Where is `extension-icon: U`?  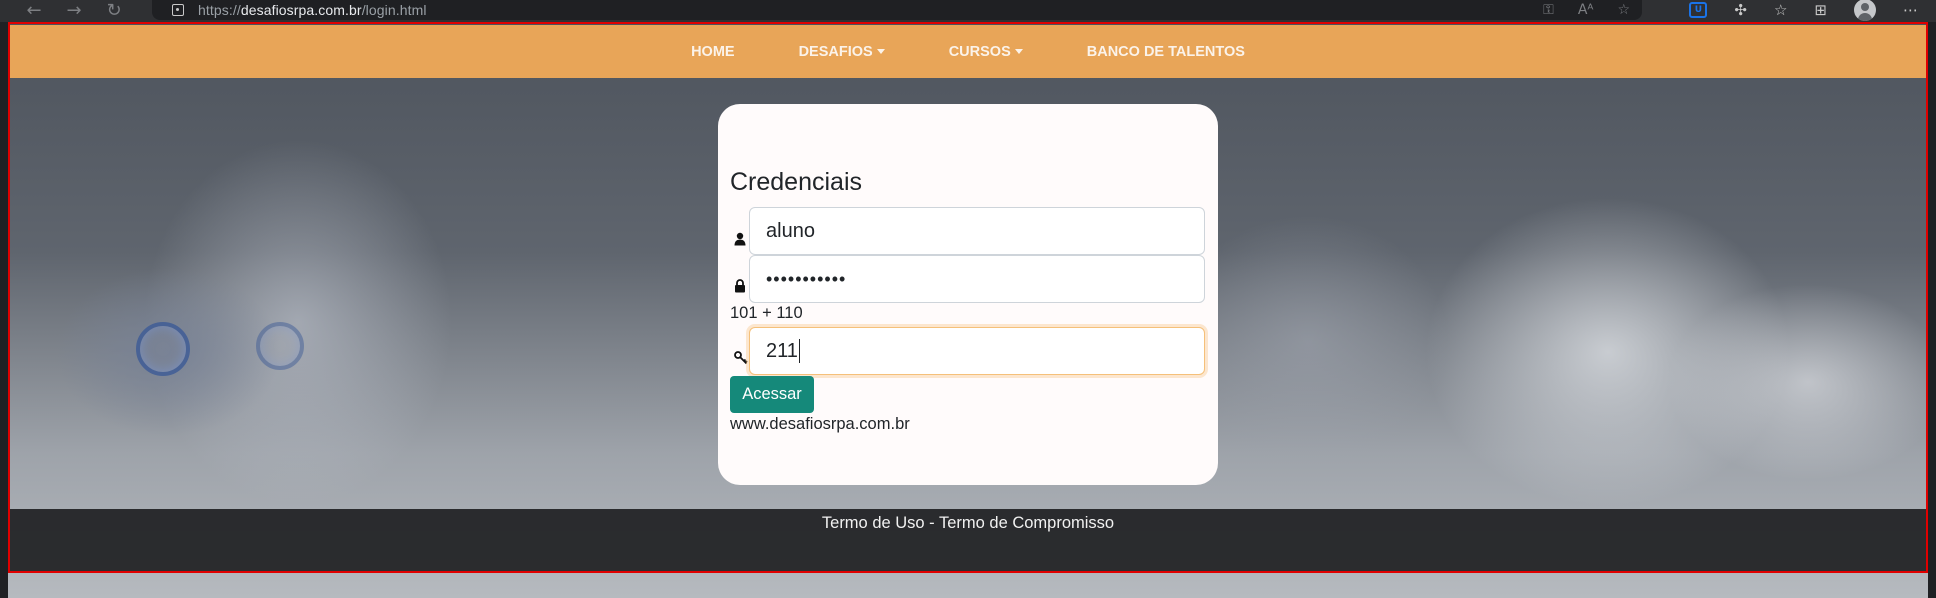
extension-icon: U is located at coordinates (1698, 10).